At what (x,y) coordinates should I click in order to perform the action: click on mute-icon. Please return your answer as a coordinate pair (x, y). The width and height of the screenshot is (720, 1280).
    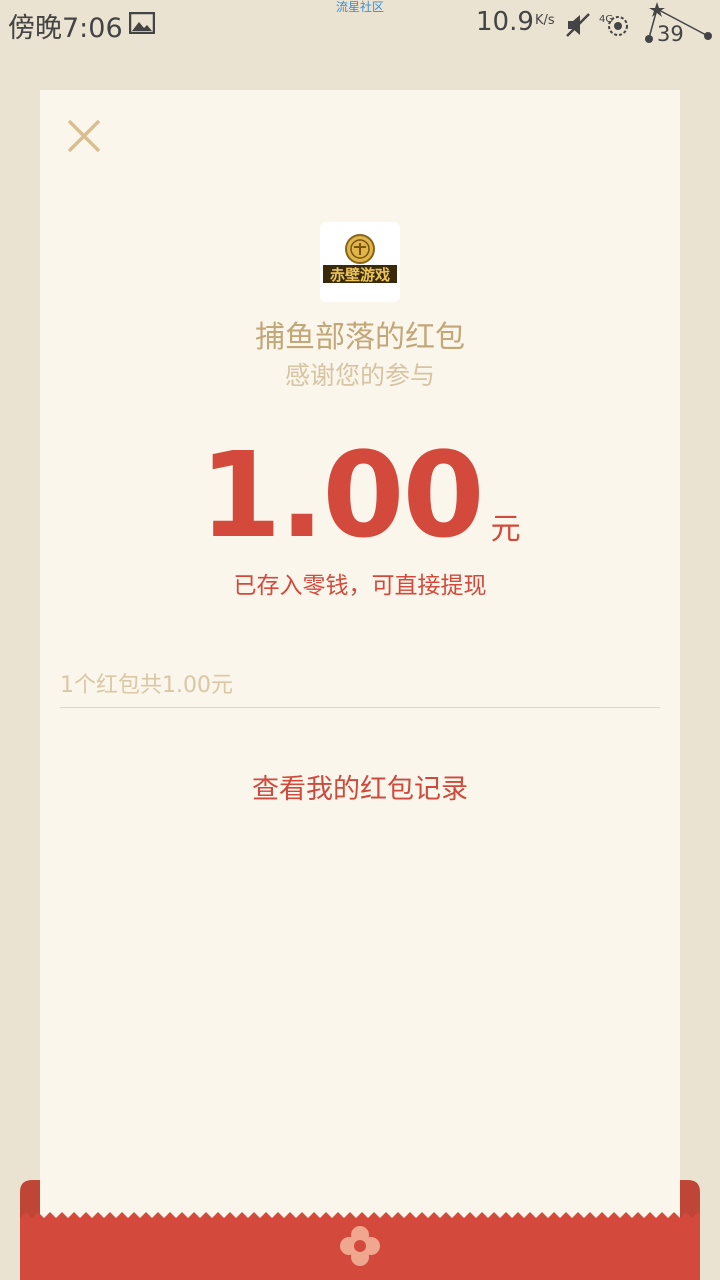
    Looking at the image, I should click on (578, 25).